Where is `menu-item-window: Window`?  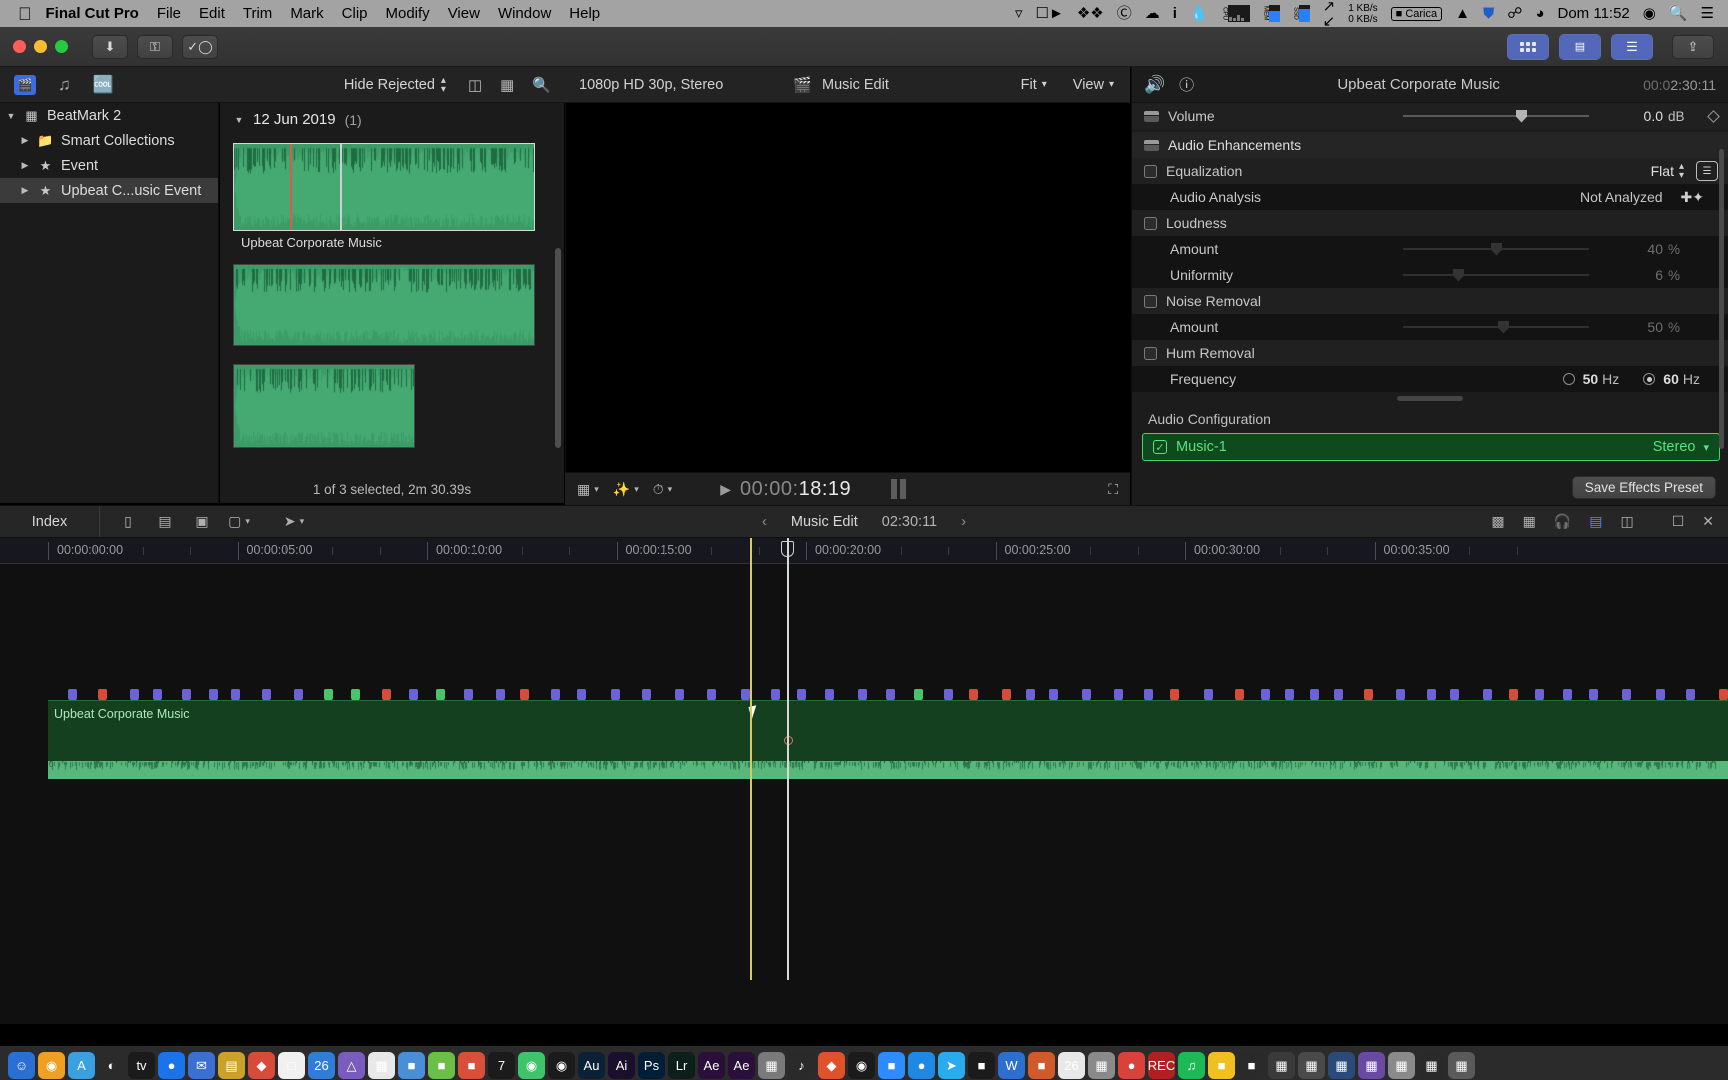 menu-item-window: Window is located at coordinates (524, 13).